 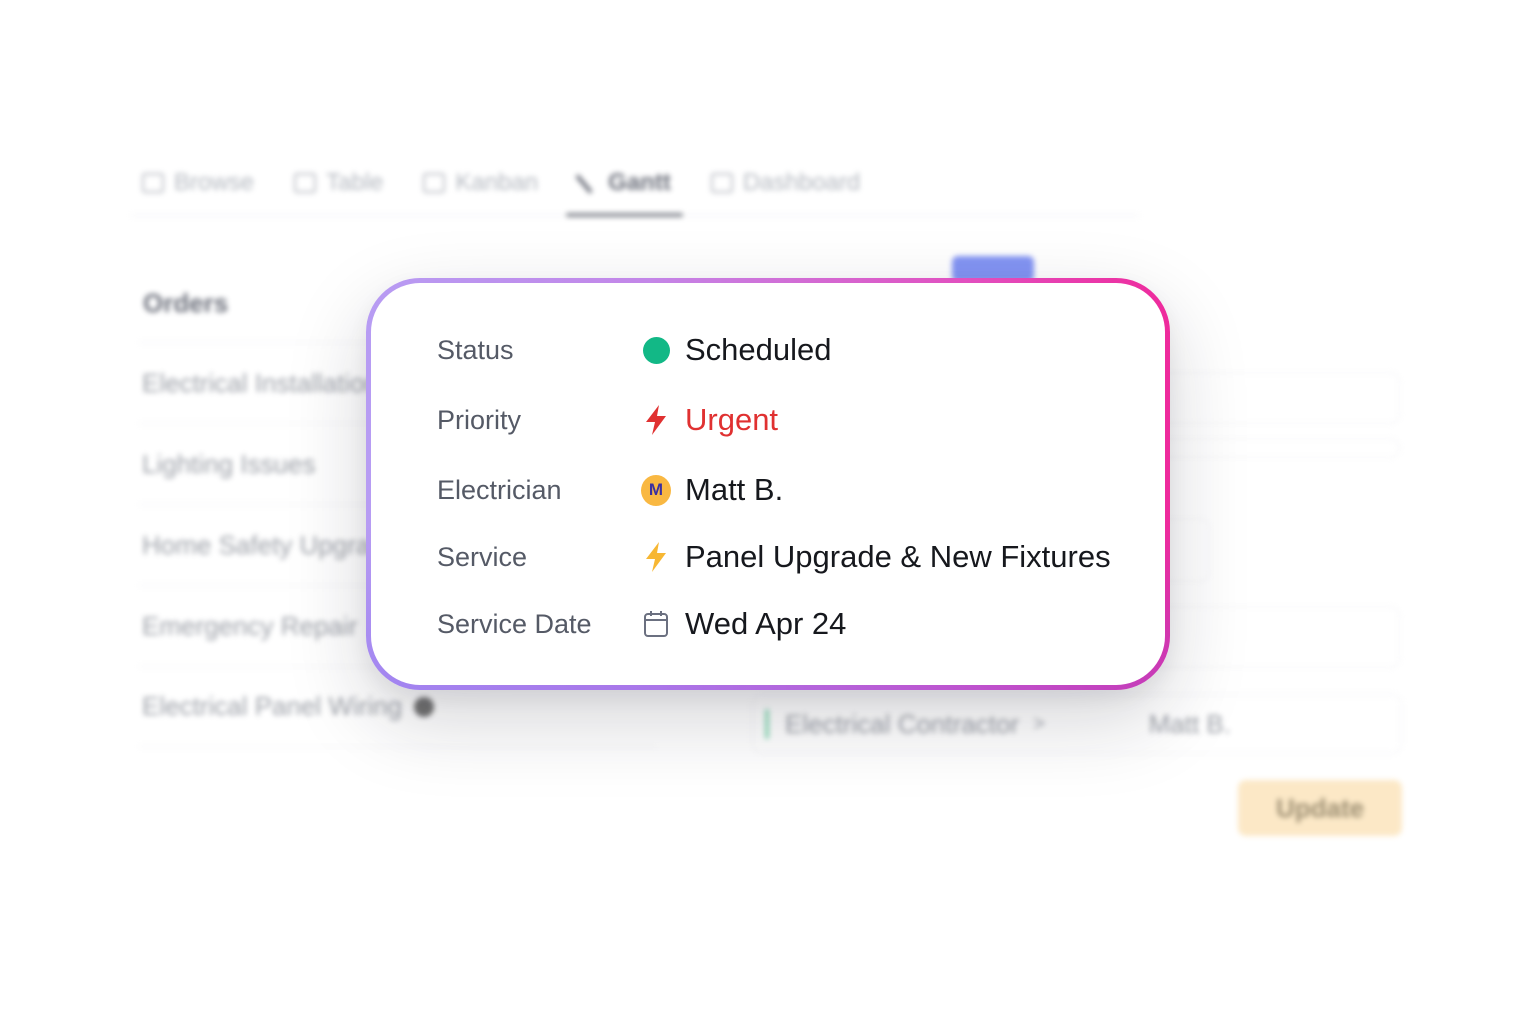 What do you see at coordinates (588, 183) in the screenshot?
I see `gantt-icon` at bounding box center [588, 183].